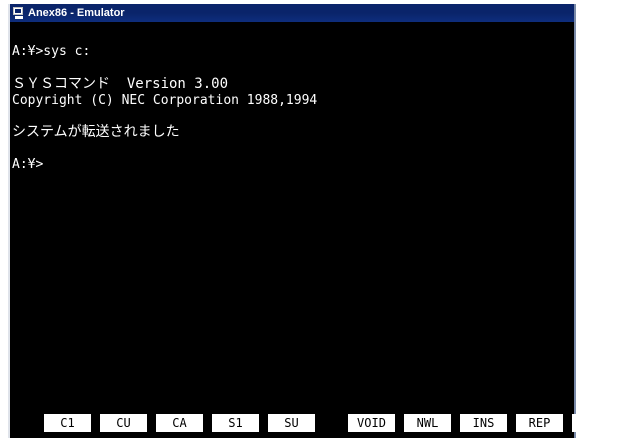 Image resolution: width=640 pixels, height=438 pixels. What do you see at coordinates (4, 219) in the screenshot?
I see `desktop-background` at bounding box center [4, 219].